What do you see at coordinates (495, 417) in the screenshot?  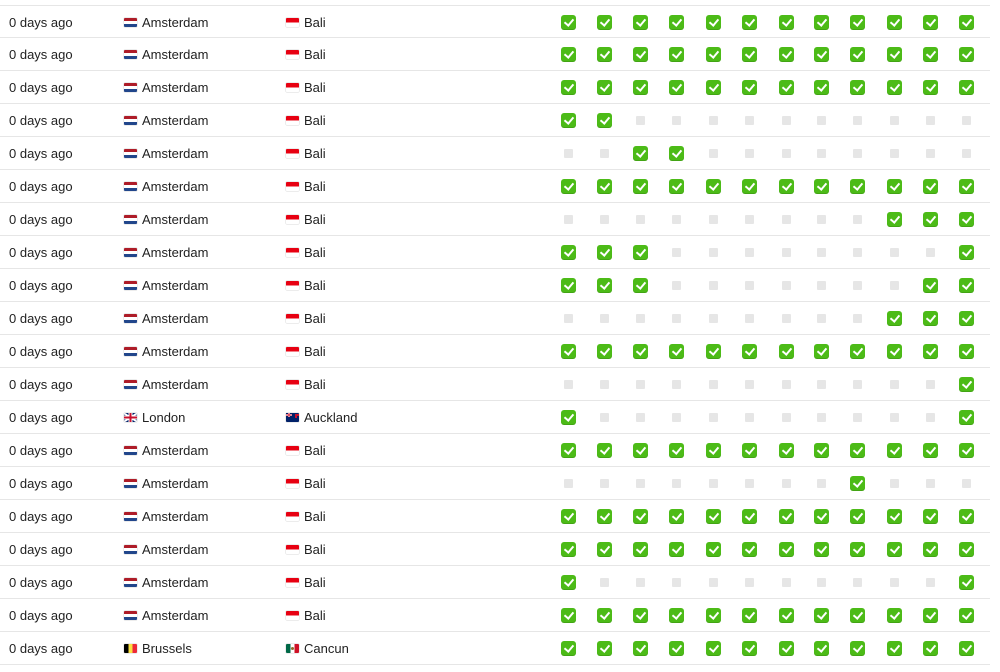 I see `table-row: 0 days ago London Auckland` at bounding box center [495, 417].